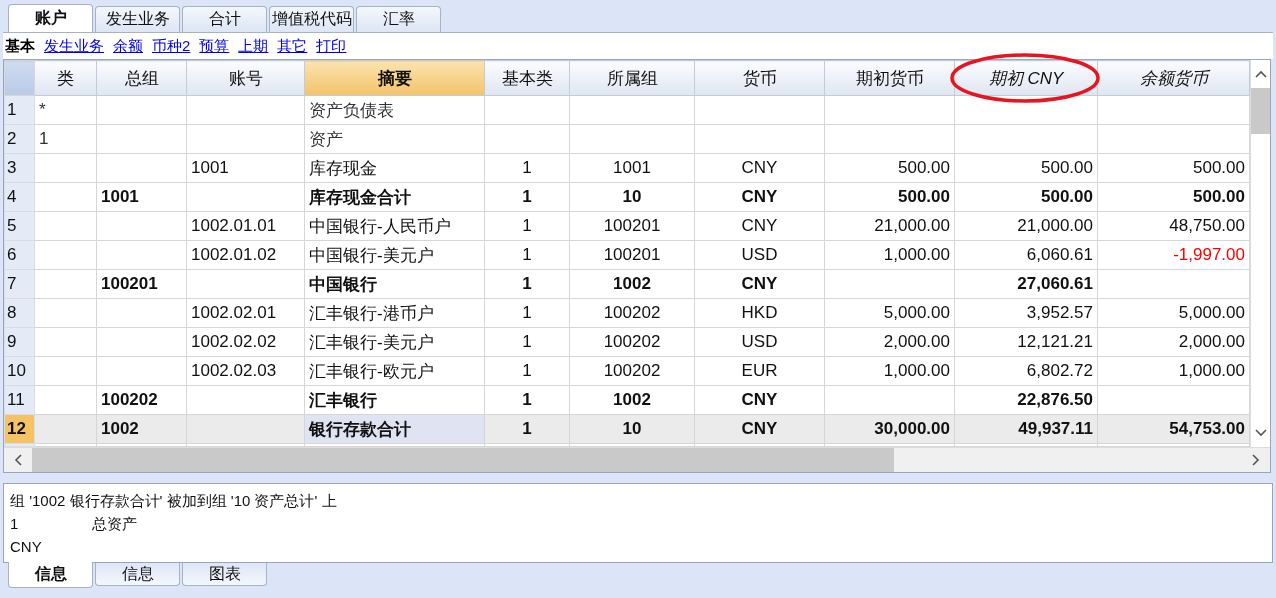  I want to click on table-cell: 6,802.72, so click(1026, 371).